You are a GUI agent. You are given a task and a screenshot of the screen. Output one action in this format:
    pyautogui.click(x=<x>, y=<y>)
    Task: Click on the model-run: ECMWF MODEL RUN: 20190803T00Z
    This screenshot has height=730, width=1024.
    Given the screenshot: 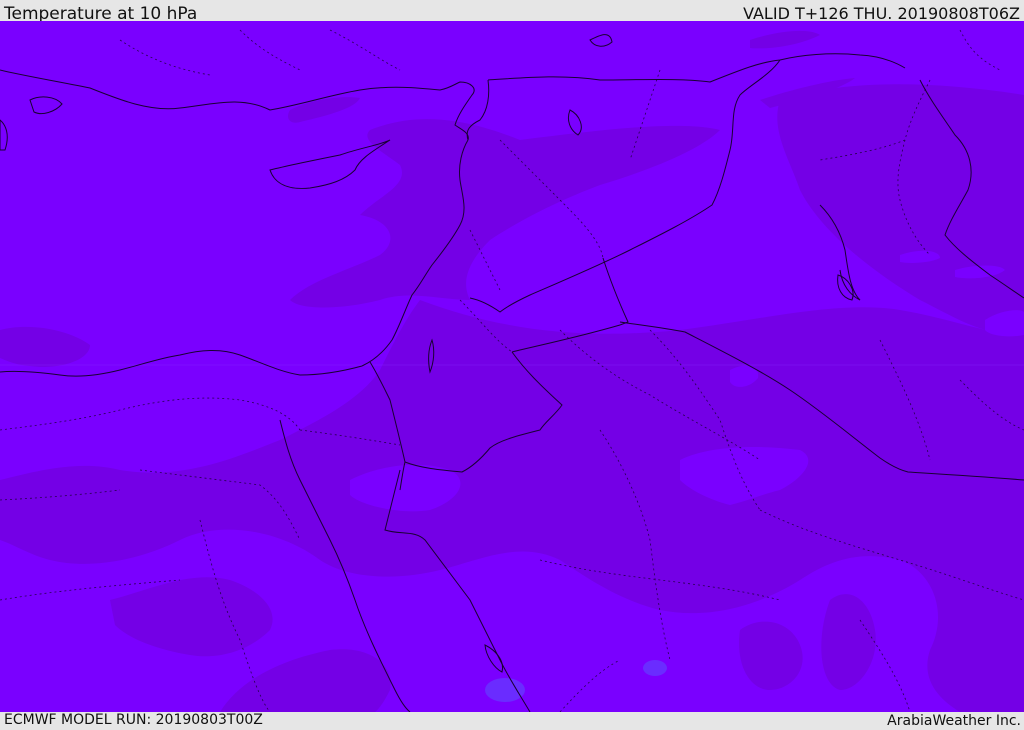 What is the action you would take?
    pyautogui.click(x=133, y=720)
    